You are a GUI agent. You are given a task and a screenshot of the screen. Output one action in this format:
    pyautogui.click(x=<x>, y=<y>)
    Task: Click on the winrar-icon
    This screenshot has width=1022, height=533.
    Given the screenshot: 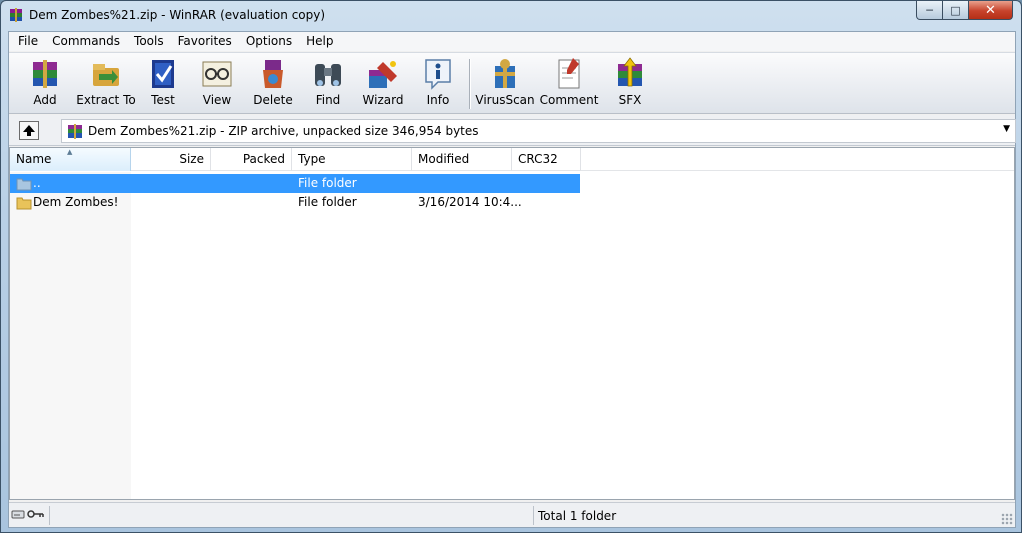 What is the action you would take?
    pyautogui.click(x=16, y=15)
    